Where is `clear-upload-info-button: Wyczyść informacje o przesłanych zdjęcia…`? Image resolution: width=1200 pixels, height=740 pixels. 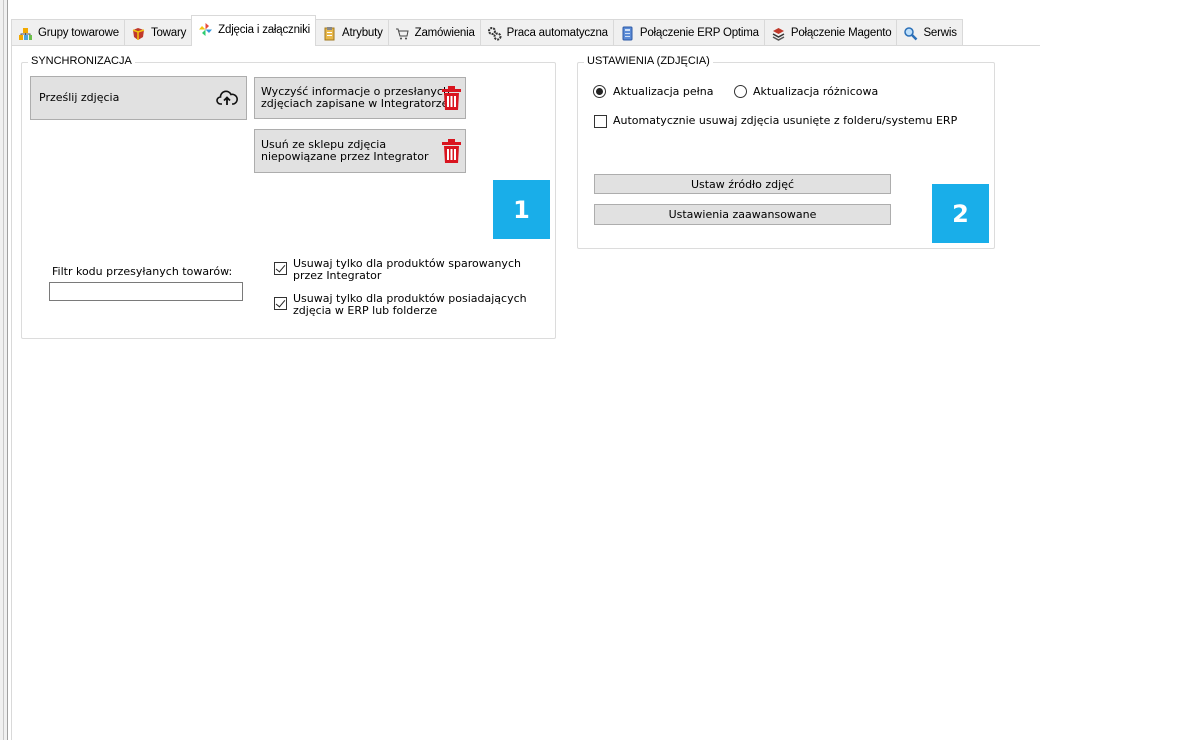
clear-upload-info-button: Wyczyść informacje o przesłanych zdjęcia… is located at coordinates (360, 98).